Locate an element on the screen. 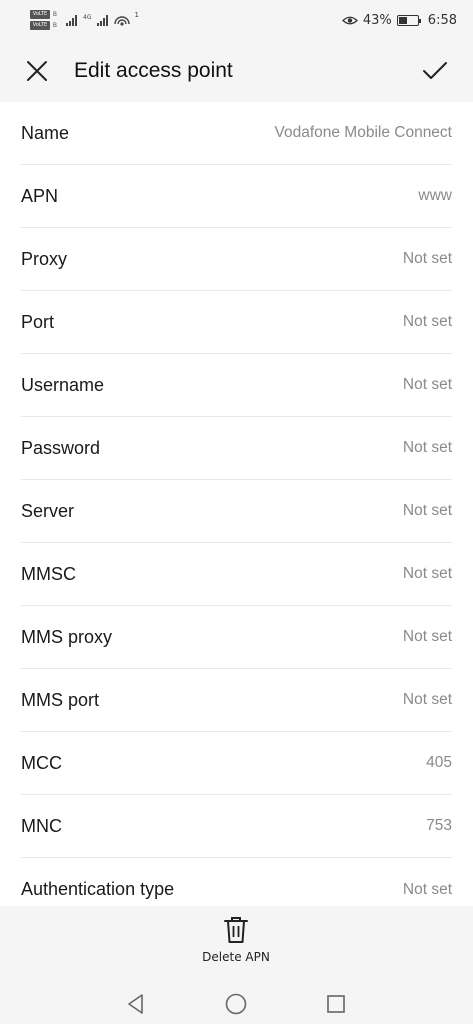  sim1-volte-icon: VoLTE is located at coordinates (43, 14).